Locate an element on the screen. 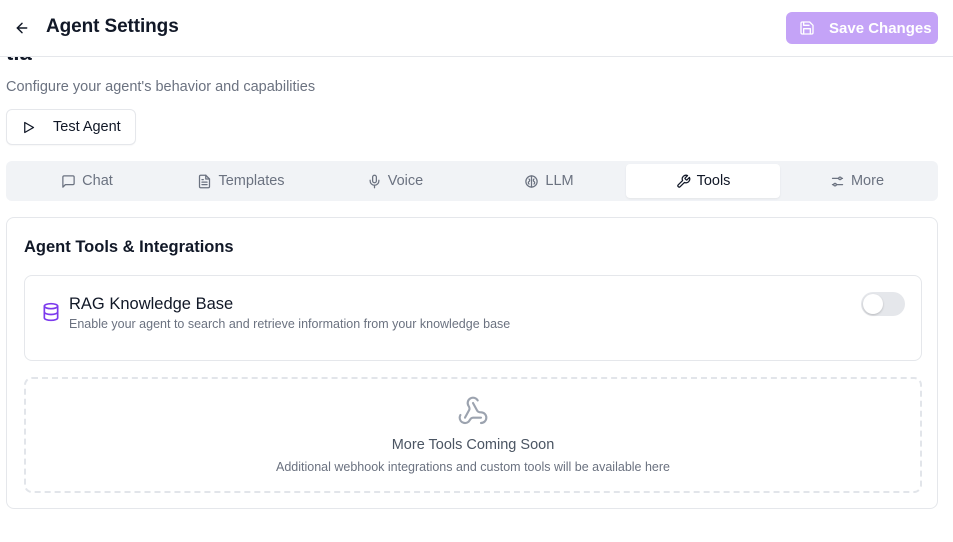  tab-tools-label: Tools is located at coordinates (713, 181).